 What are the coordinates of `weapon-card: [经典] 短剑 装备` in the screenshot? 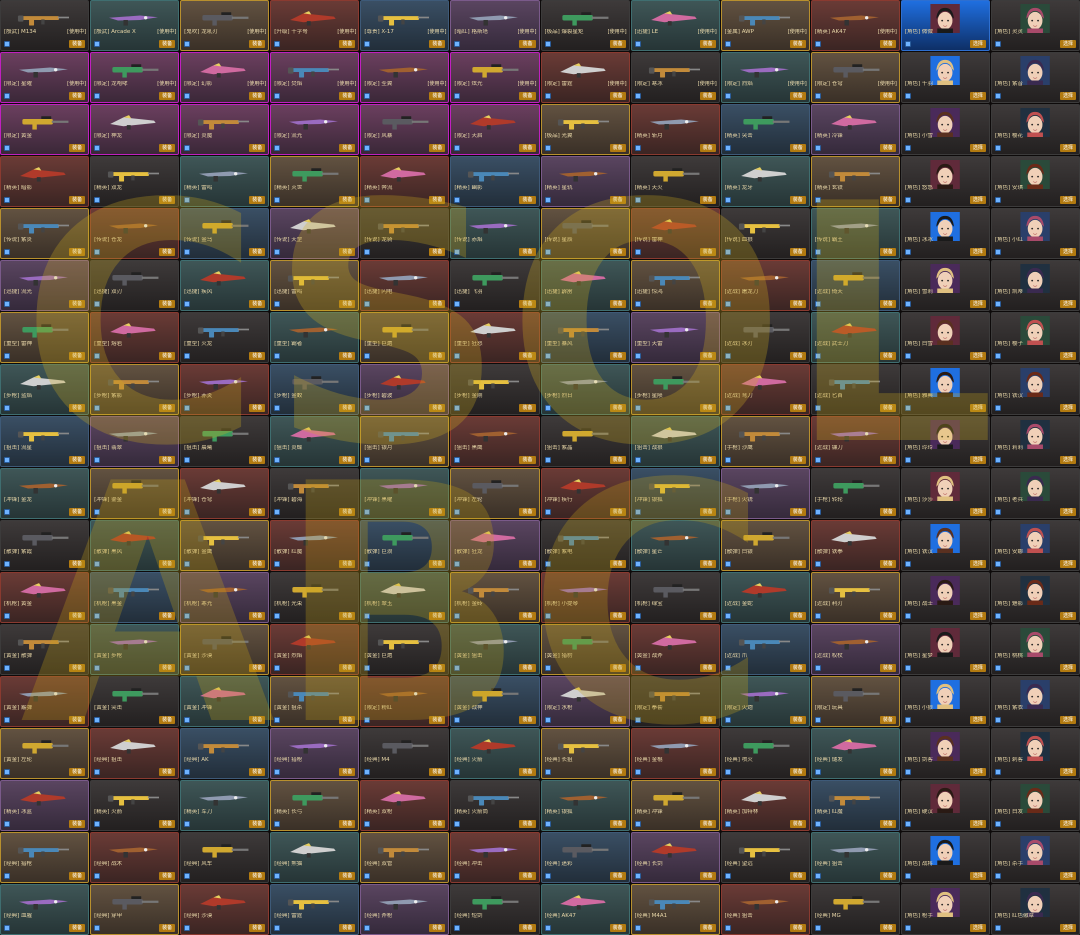 It's located at (495, 909).